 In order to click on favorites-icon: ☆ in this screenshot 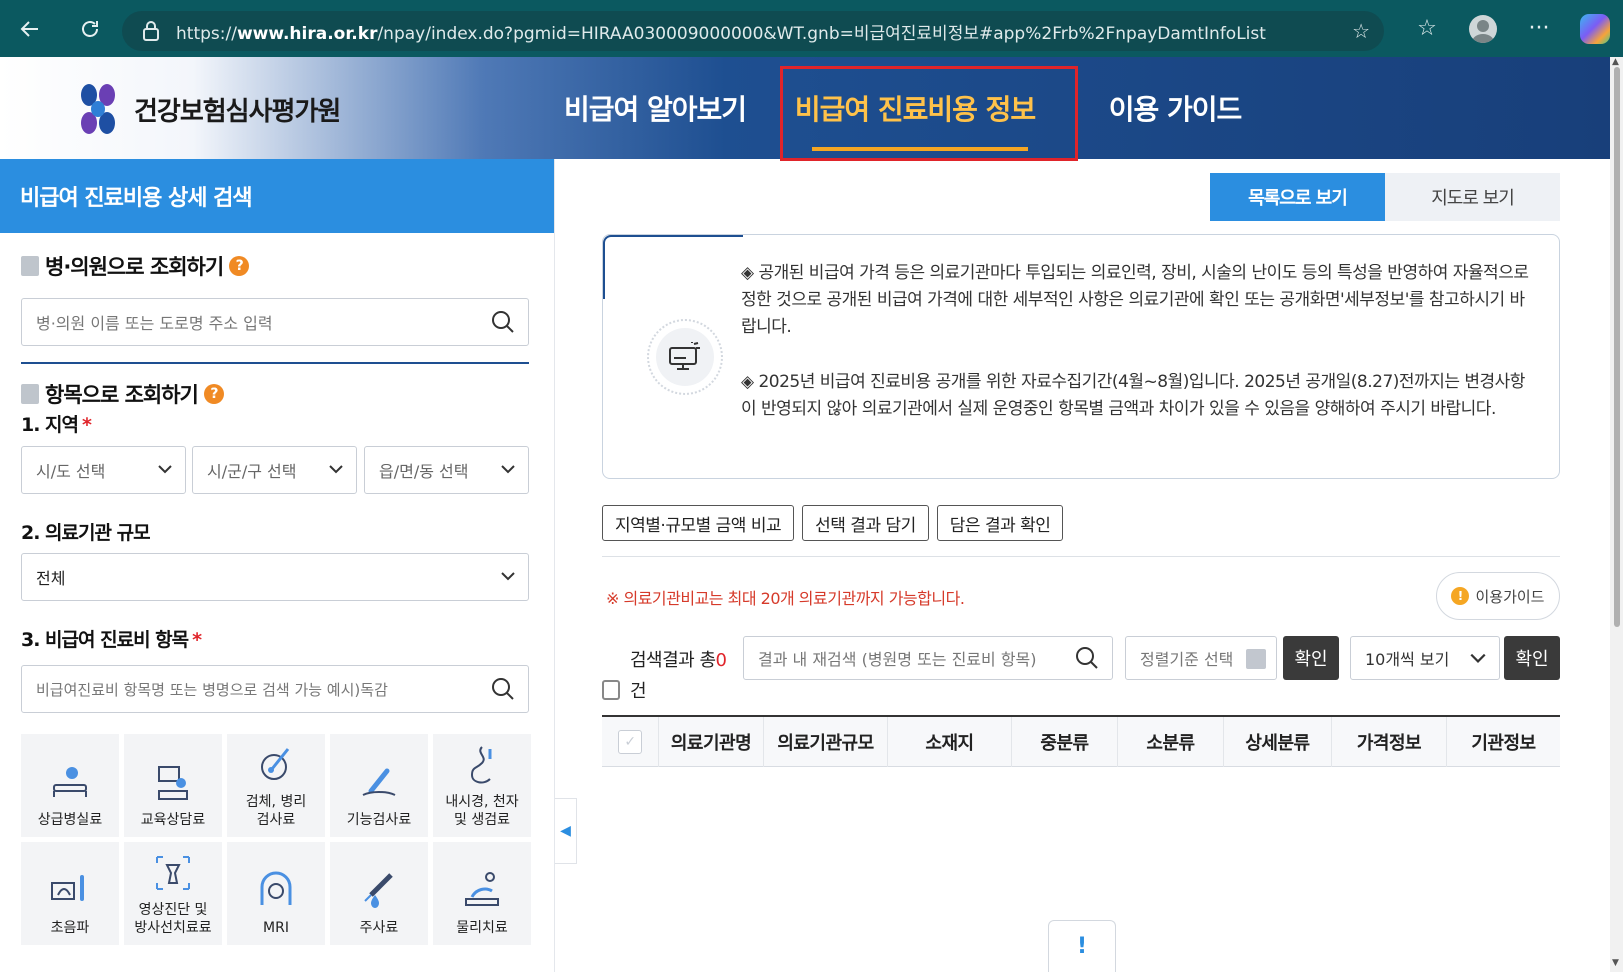, I will do `click(1427, 28)`.